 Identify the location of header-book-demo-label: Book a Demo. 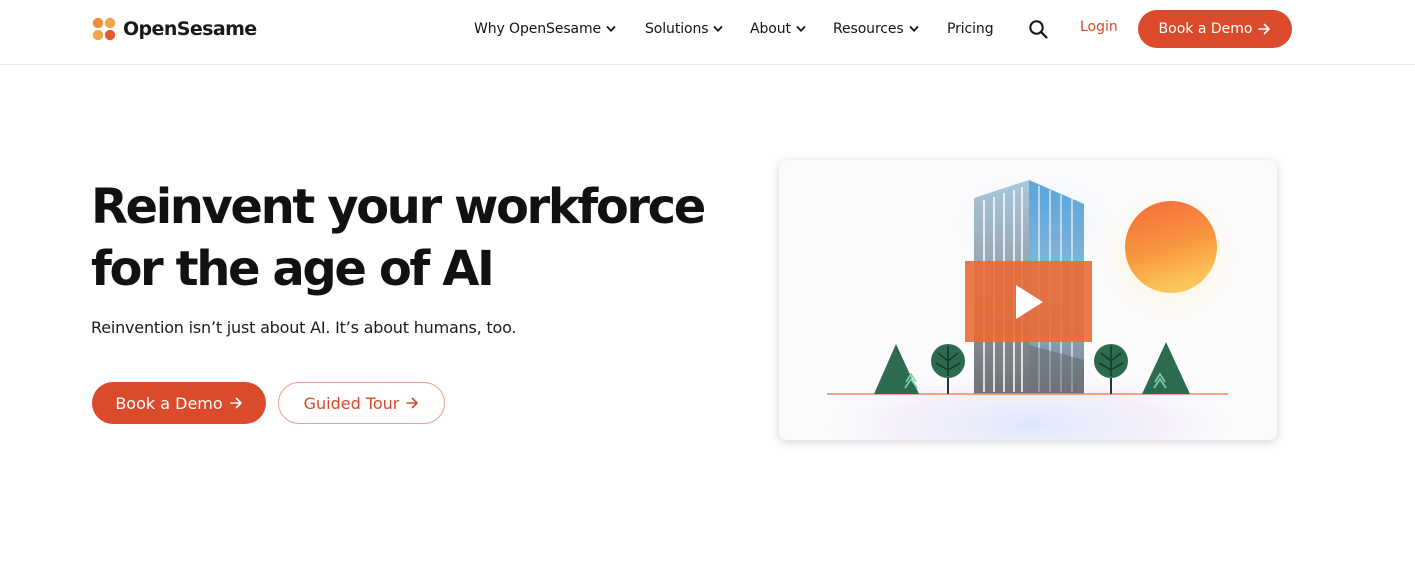
(1205, 29).